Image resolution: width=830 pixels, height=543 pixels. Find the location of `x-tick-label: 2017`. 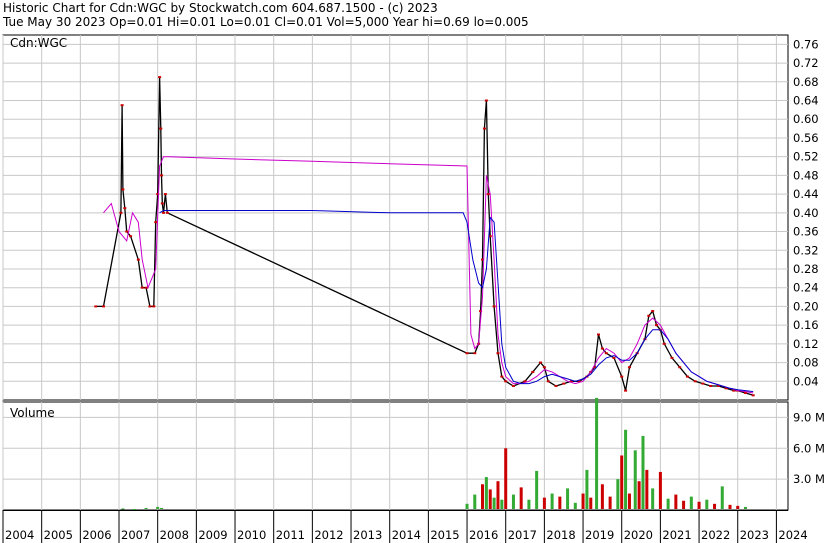

x-tick-label: 2017 is located at coordinates (522, 535).